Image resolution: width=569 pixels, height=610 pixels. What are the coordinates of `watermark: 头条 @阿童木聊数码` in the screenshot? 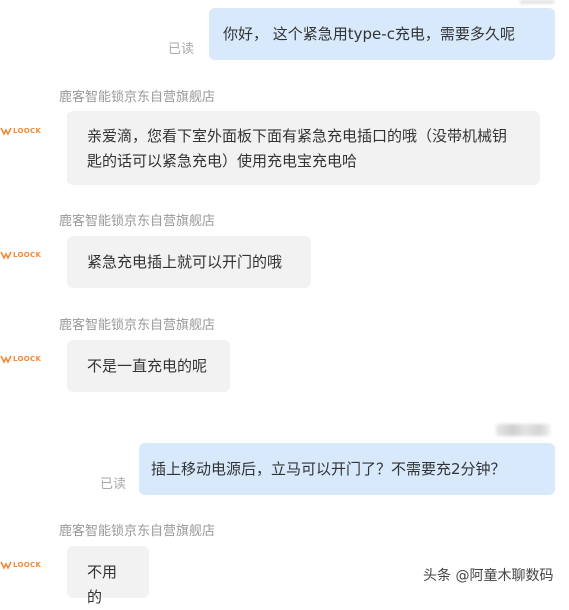 It's located at (488, 576).